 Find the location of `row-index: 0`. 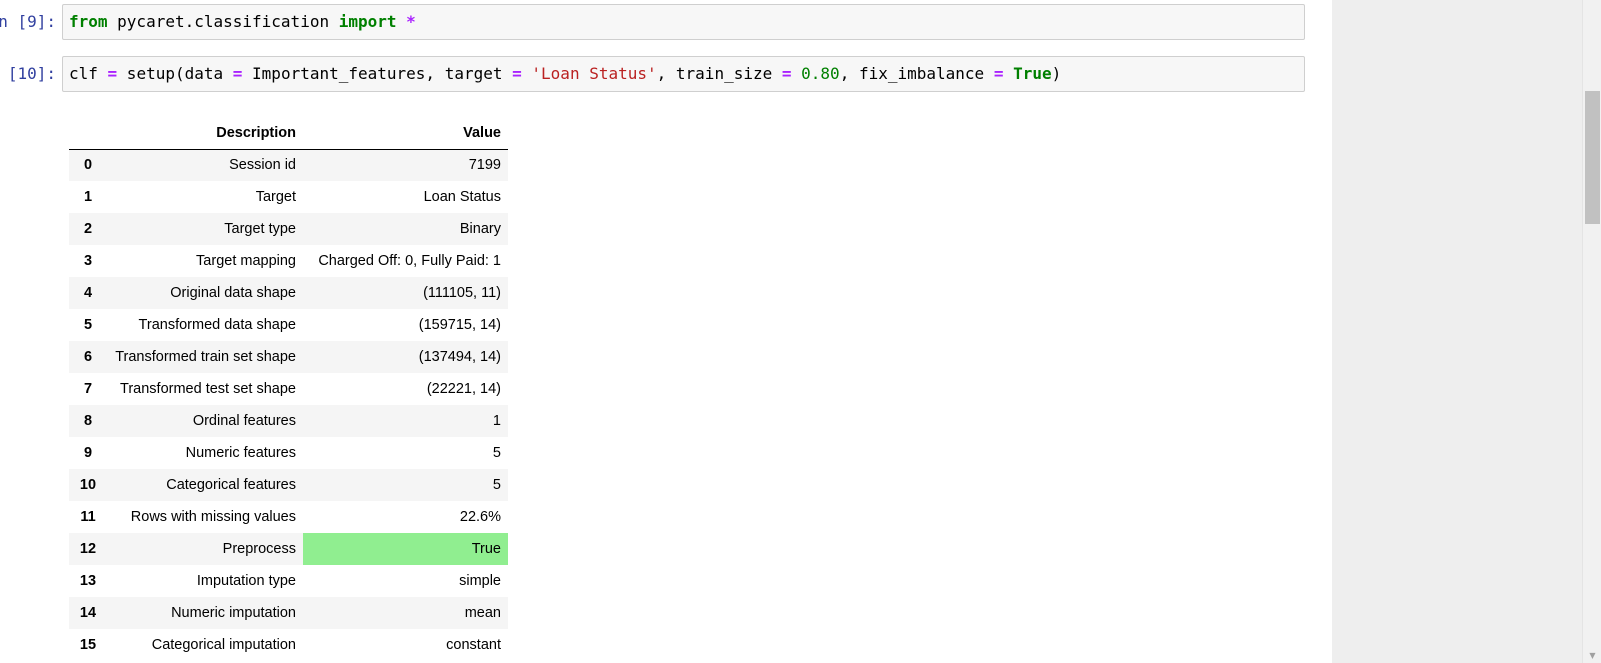

row-index: 0 is located at coordinates (88, 165).